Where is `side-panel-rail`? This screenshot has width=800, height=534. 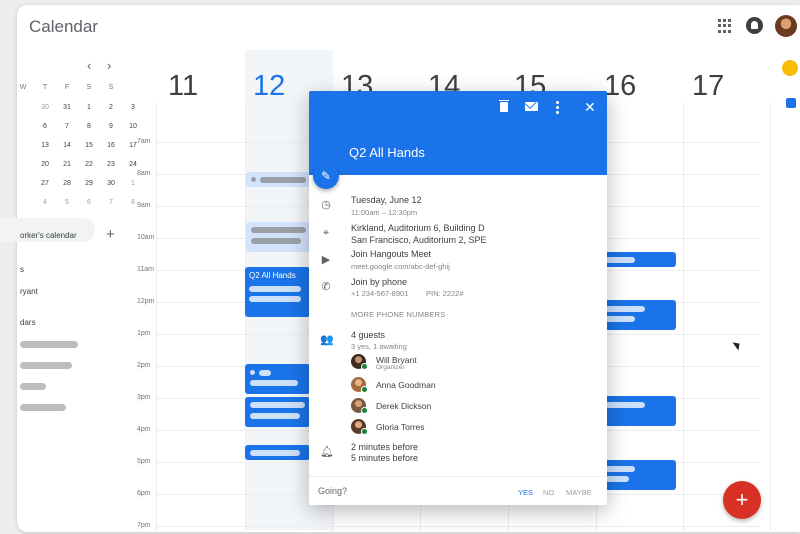 side-panel-rail is located at coordinates (785, 96).